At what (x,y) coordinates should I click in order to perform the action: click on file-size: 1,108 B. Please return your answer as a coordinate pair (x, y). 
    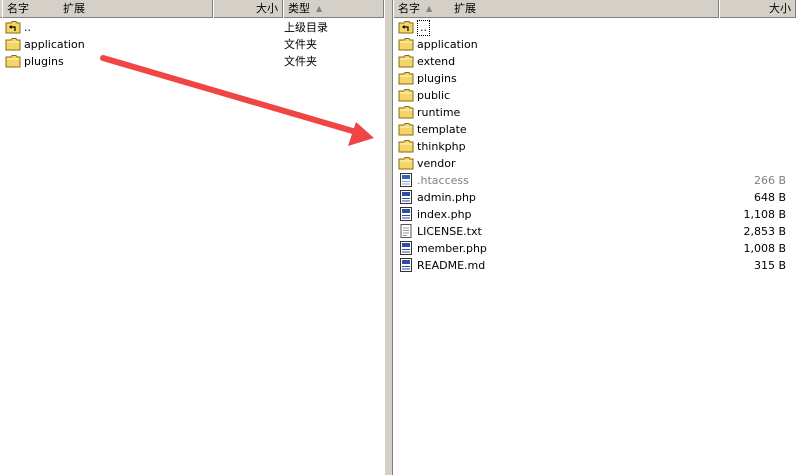
    Looking at the image, I should click on (764, 214).